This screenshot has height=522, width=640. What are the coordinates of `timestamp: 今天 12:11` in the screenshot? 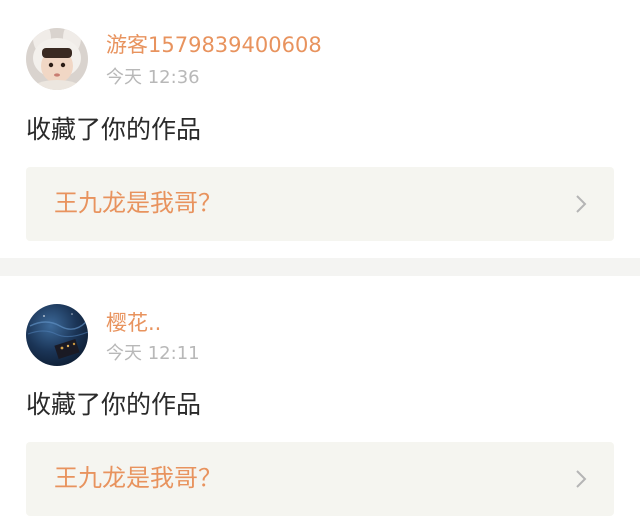 It's located at (153, 353).